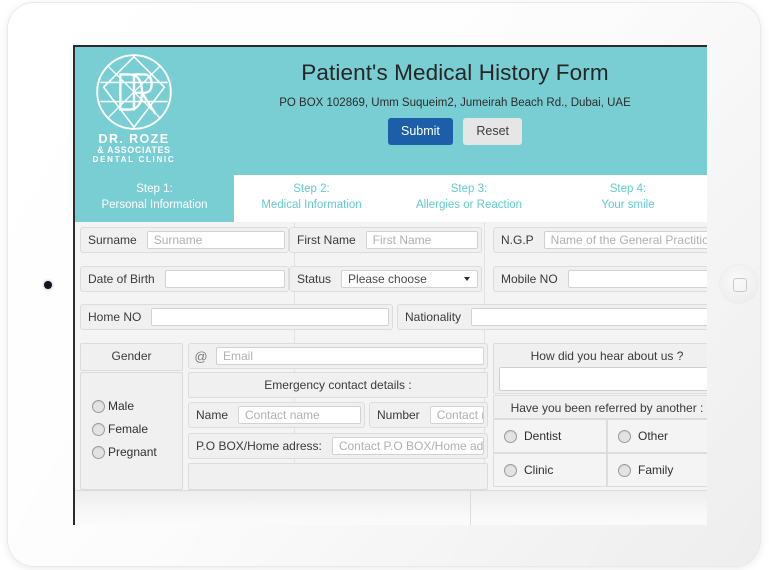 Image resolution: width=769 pixels, height=570 pixels. What do you see at coordinates (420, 131) in the screenshot?
I see `submit-button: Submit` at bounding box center [420, 131].